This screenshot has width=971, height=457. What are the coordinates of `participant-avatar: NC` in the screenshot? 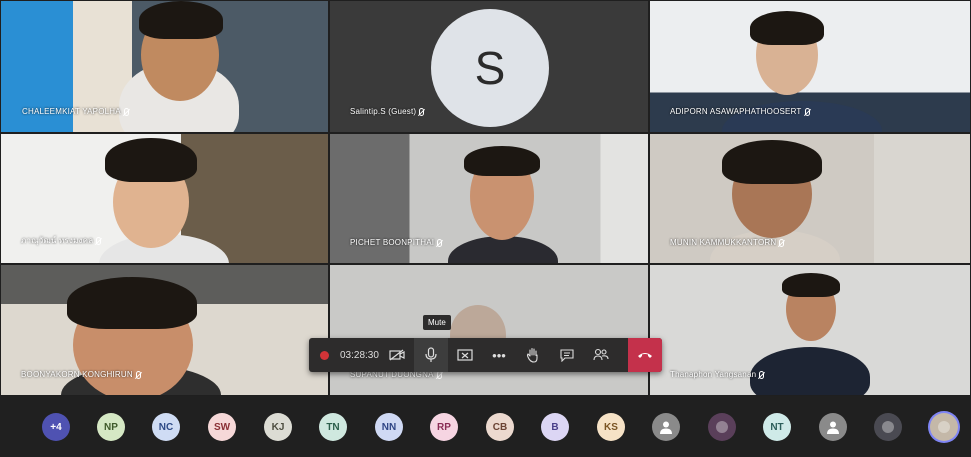 It's located at (166, 427).